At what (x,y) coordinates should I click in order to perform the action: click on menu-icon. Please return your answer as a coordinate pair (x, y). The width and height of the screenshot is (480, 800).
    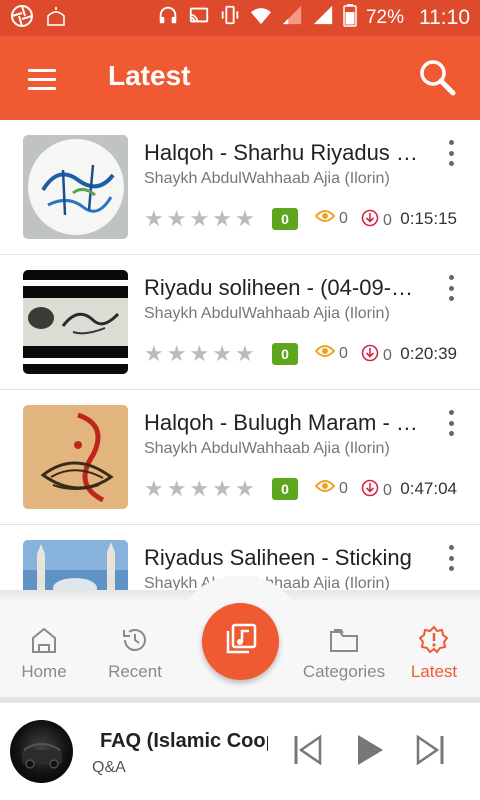
    Looking at the image, I should click on (42, 80).